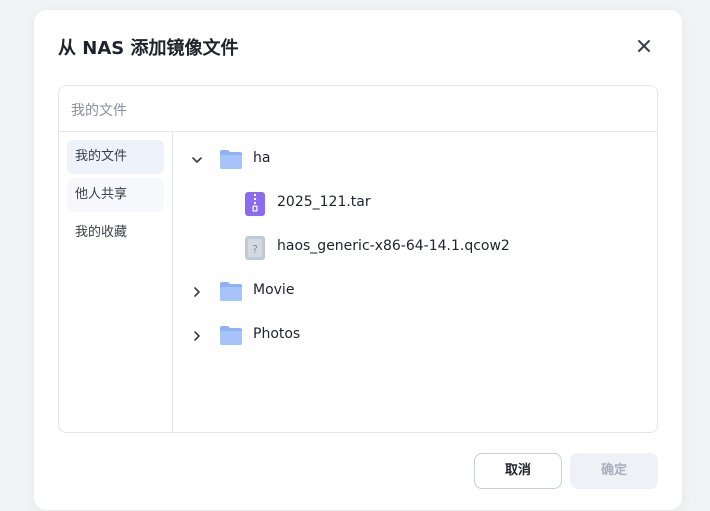 The height and width of the screenshot is (511, 710). What do you see at coordinates (415, 336) in the screenshot?
I see `tree-row-photos: Photos` at bounding box center [415, 336].